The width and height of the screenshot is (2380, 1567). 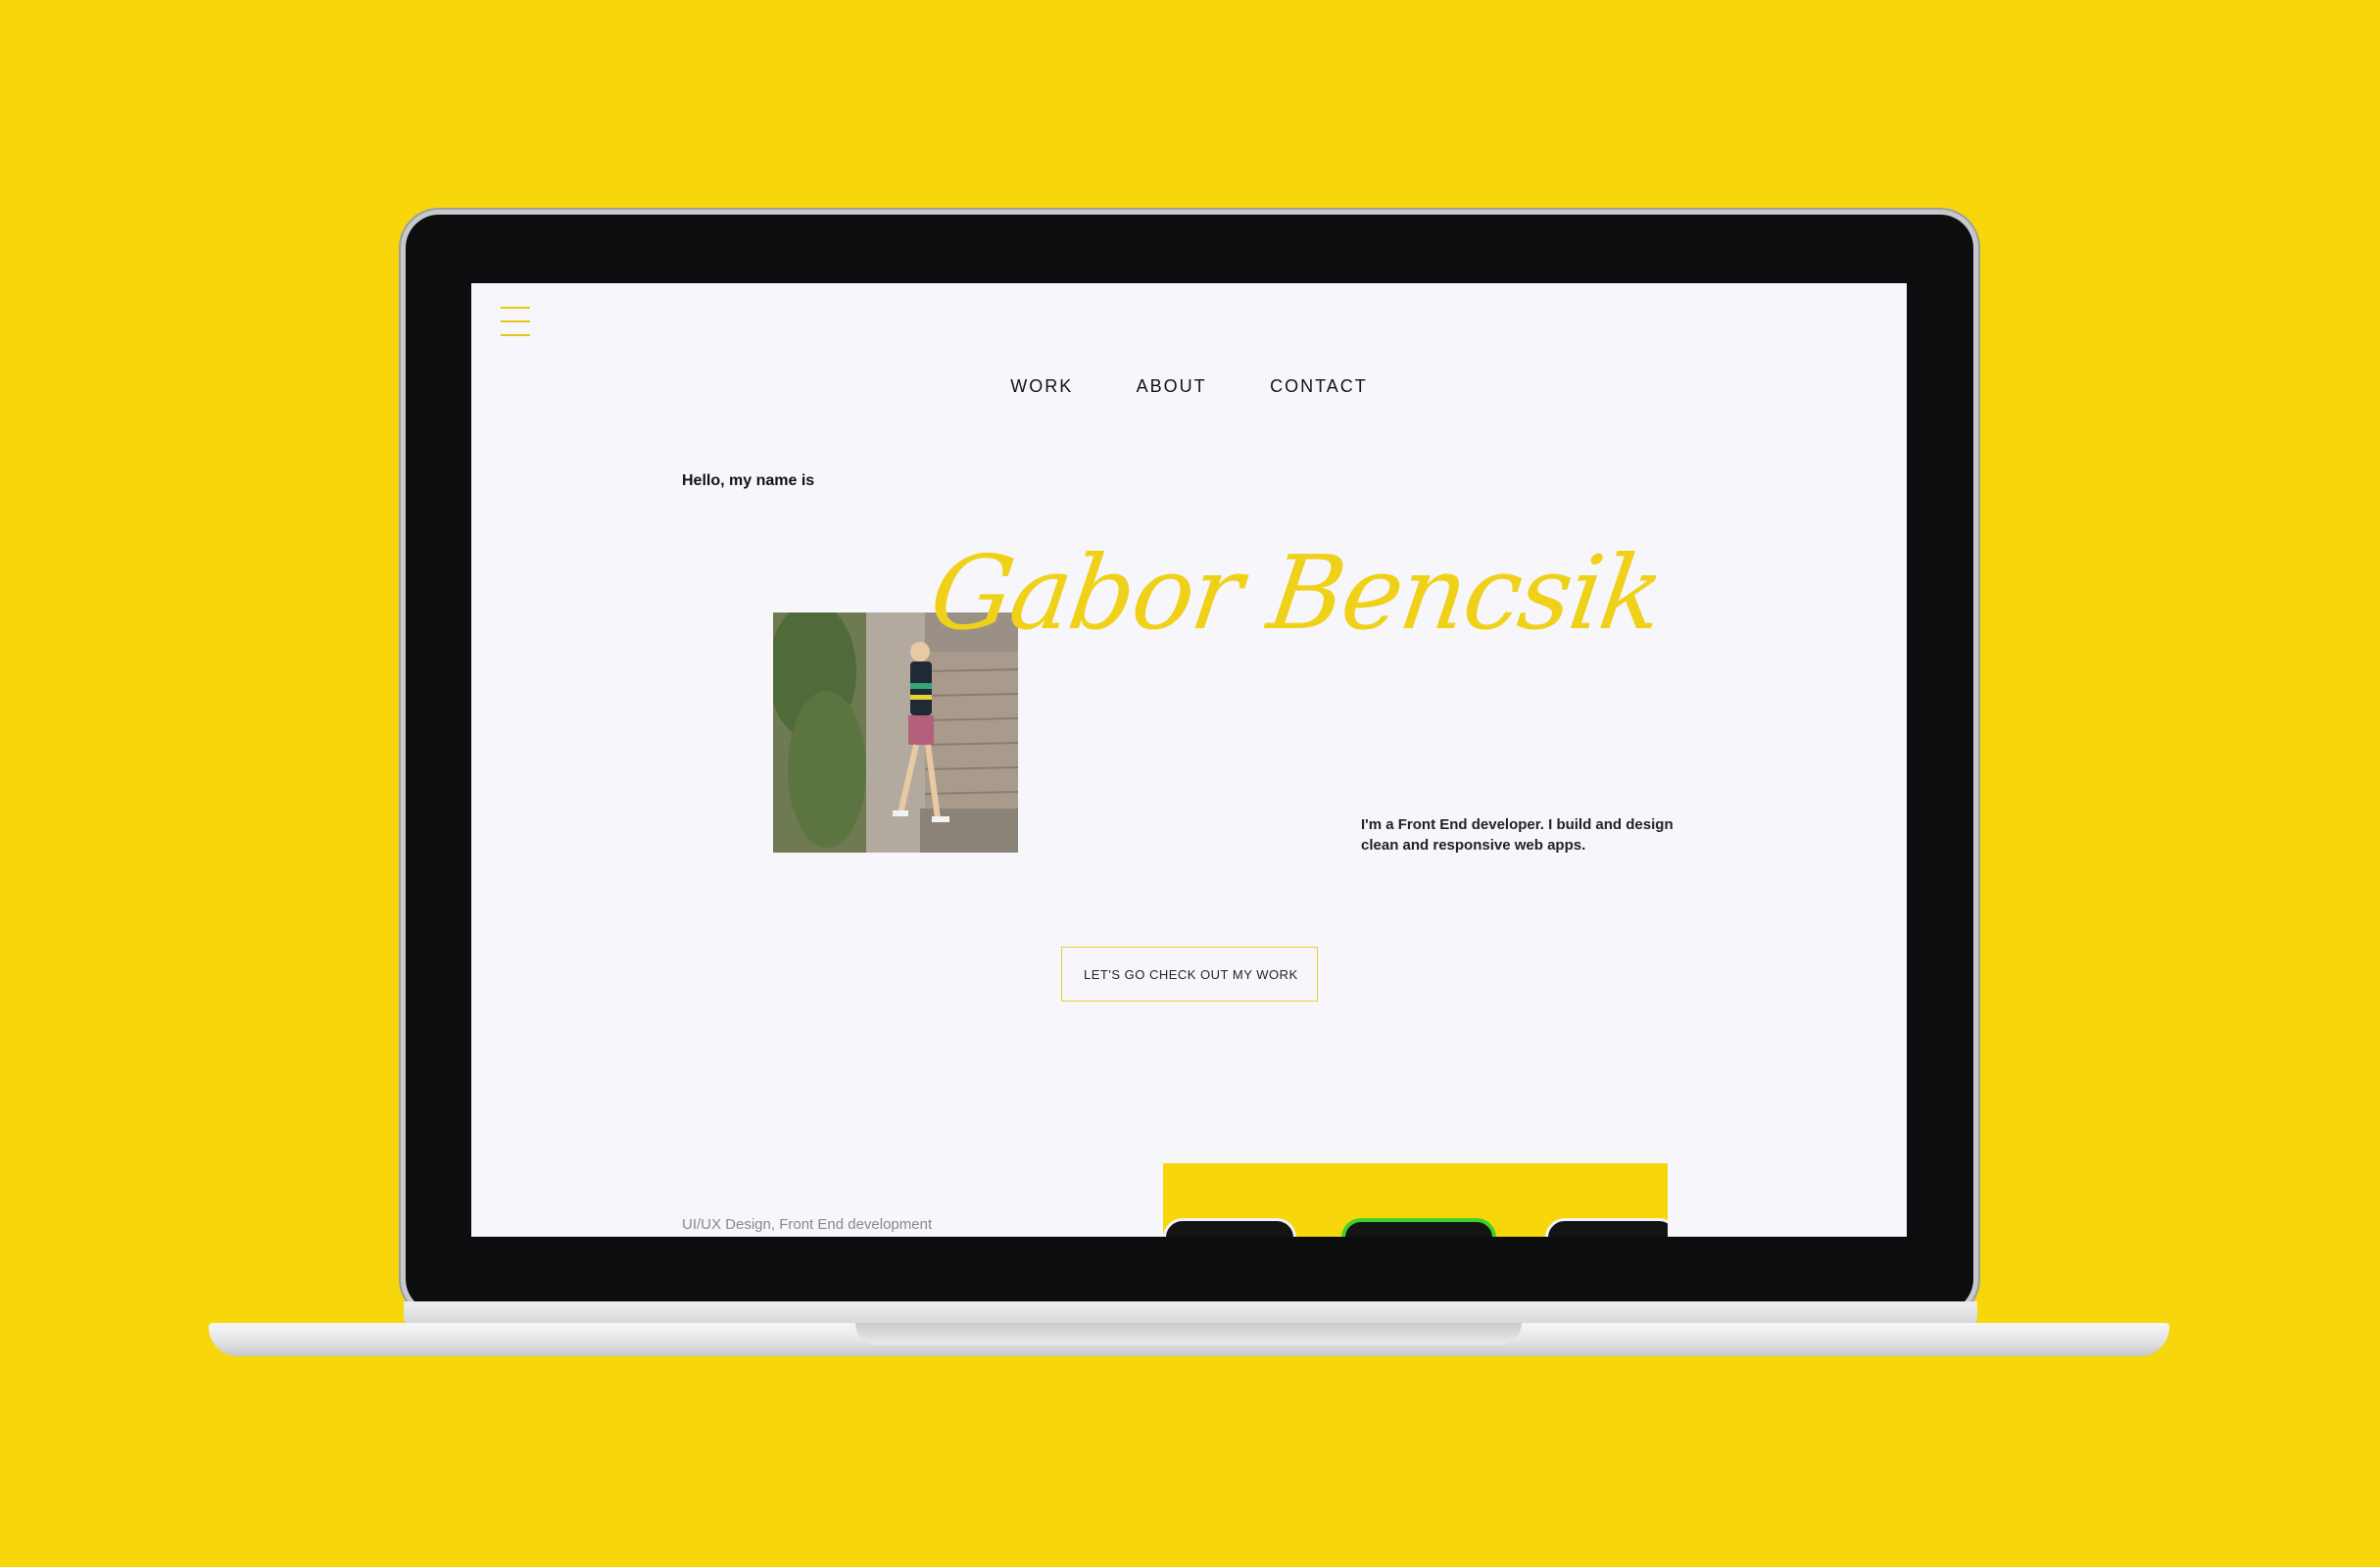 What do you see at coordinates (715, 211) in the screenshot?
I see `lid-tab-right` at bounding box center [715, 211].